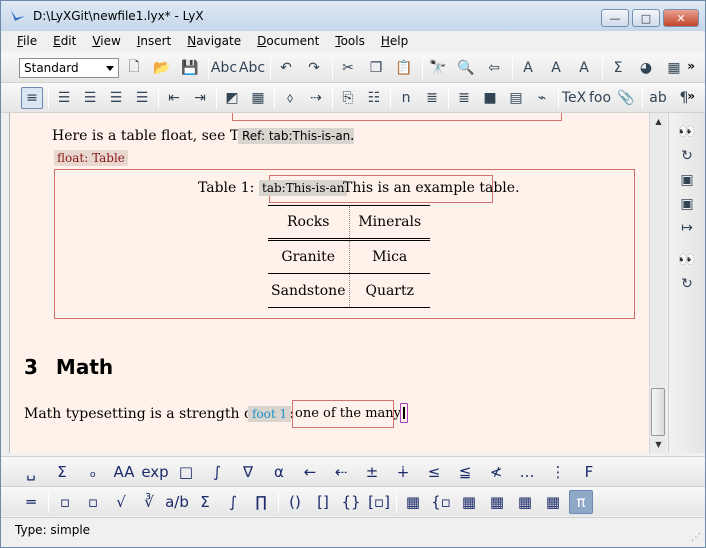  I want to click on math-parens-icon: (), so click(295, 502).